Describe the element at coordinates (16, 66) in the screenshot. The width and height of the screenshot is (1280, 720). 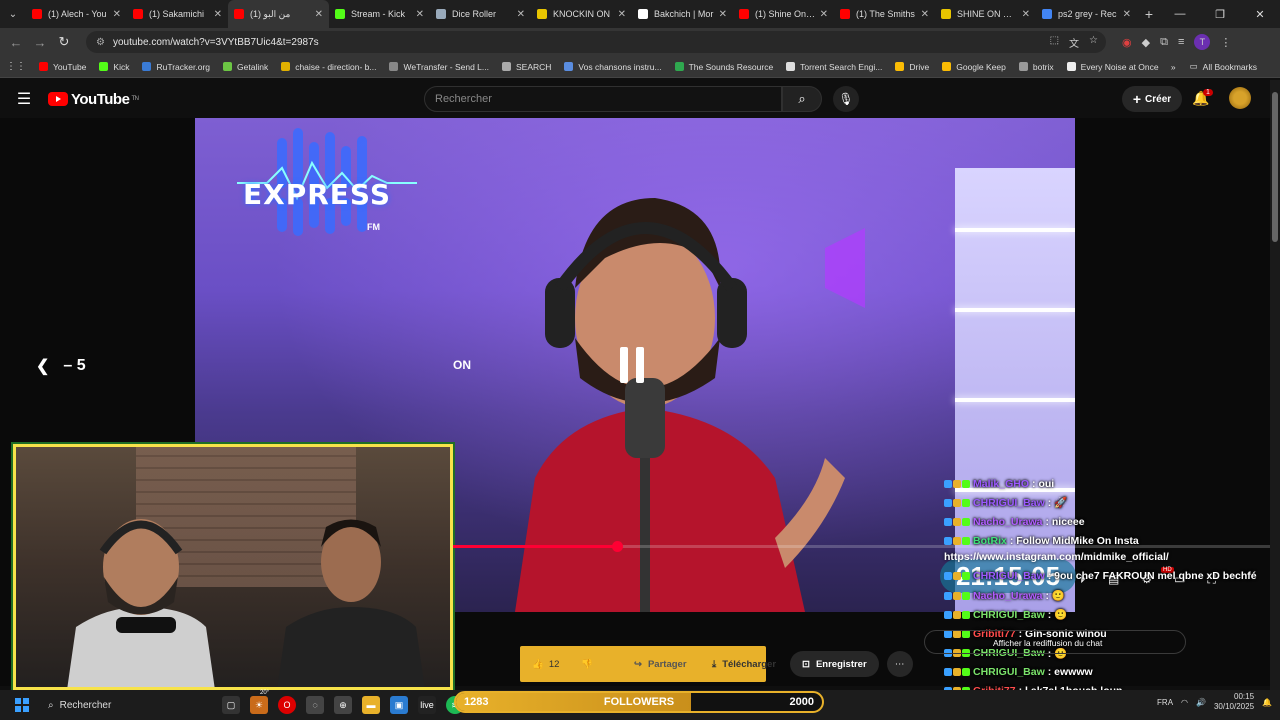
I see `apps-grid-icon: ⋮⋮` at that location.